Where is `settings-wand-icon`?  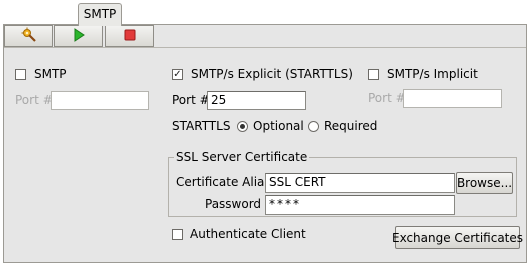
settings-wand-icon is located at coordinates (29, 36).